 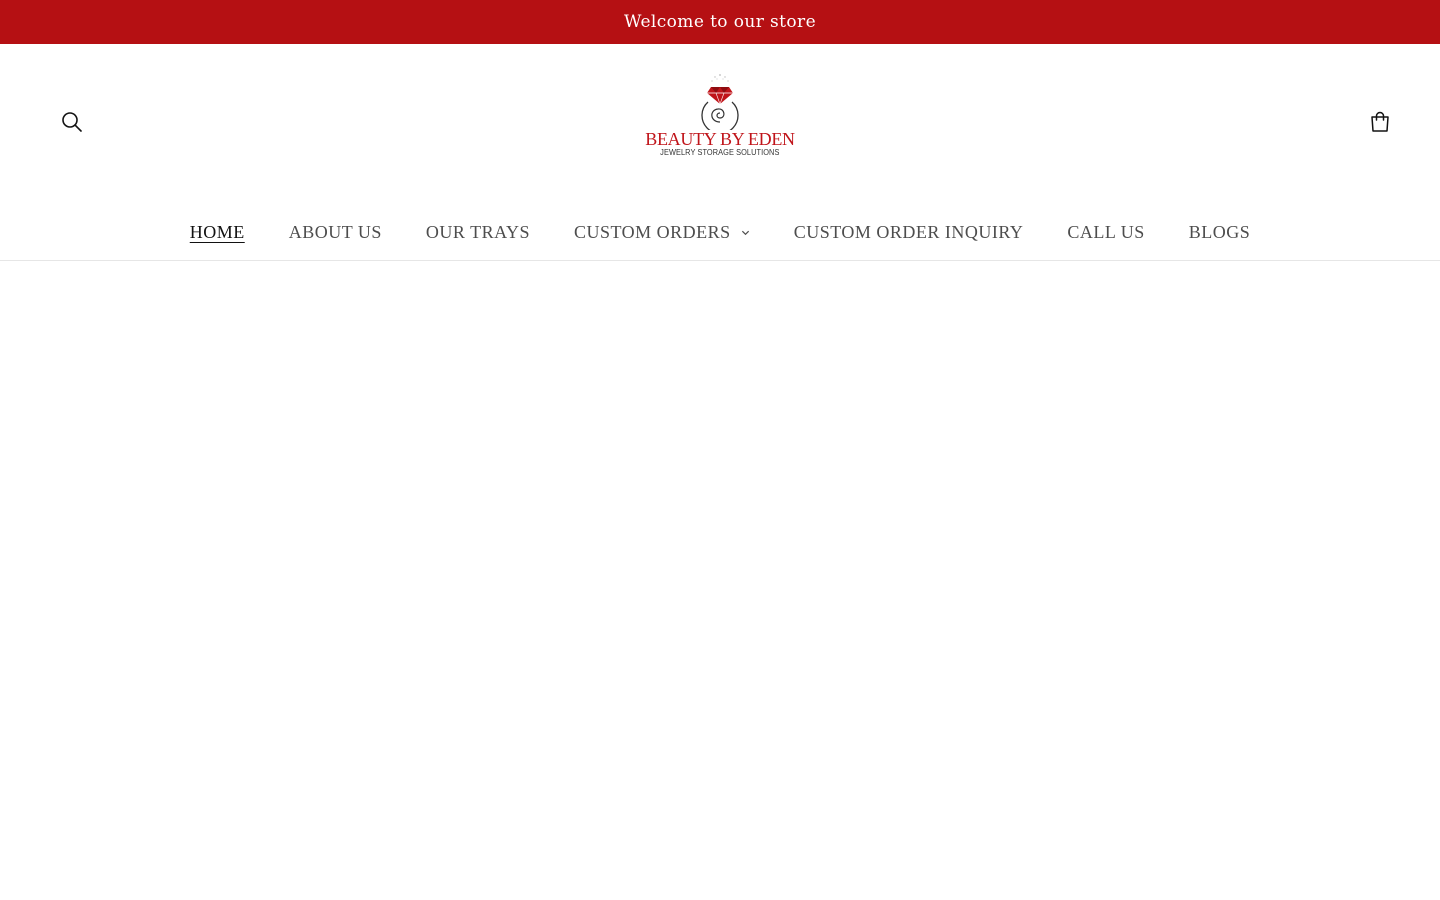 What do you see at coordinates (652, 231) in the screenshot?
I see `nav-label-custom-orders: CUSTOM ORDERS` at bounding box center [652, 231].